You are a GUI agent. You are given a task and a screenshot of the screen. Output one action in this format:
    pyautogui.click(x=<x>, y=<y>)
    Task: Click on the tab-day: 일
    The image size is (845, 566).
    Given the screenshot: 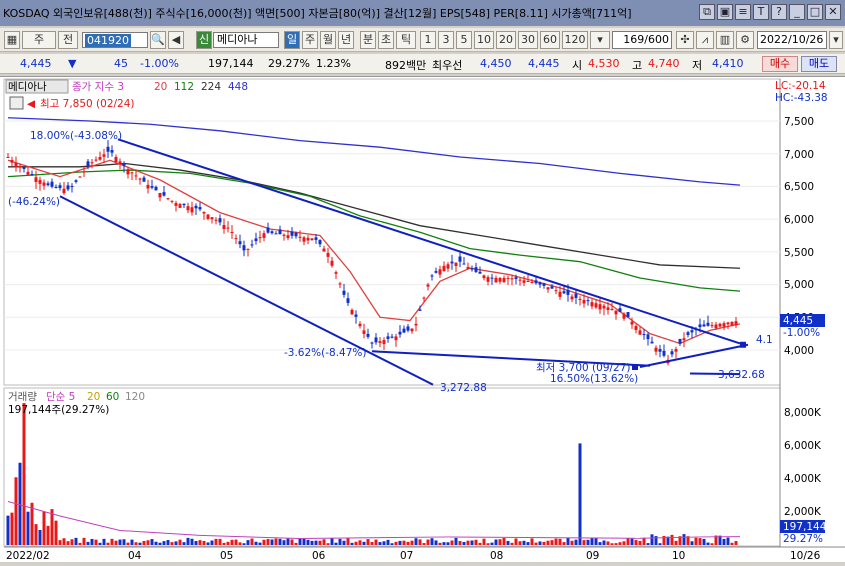 What is the action you would take?
    pyautogui.click(x=292, y=40)
    